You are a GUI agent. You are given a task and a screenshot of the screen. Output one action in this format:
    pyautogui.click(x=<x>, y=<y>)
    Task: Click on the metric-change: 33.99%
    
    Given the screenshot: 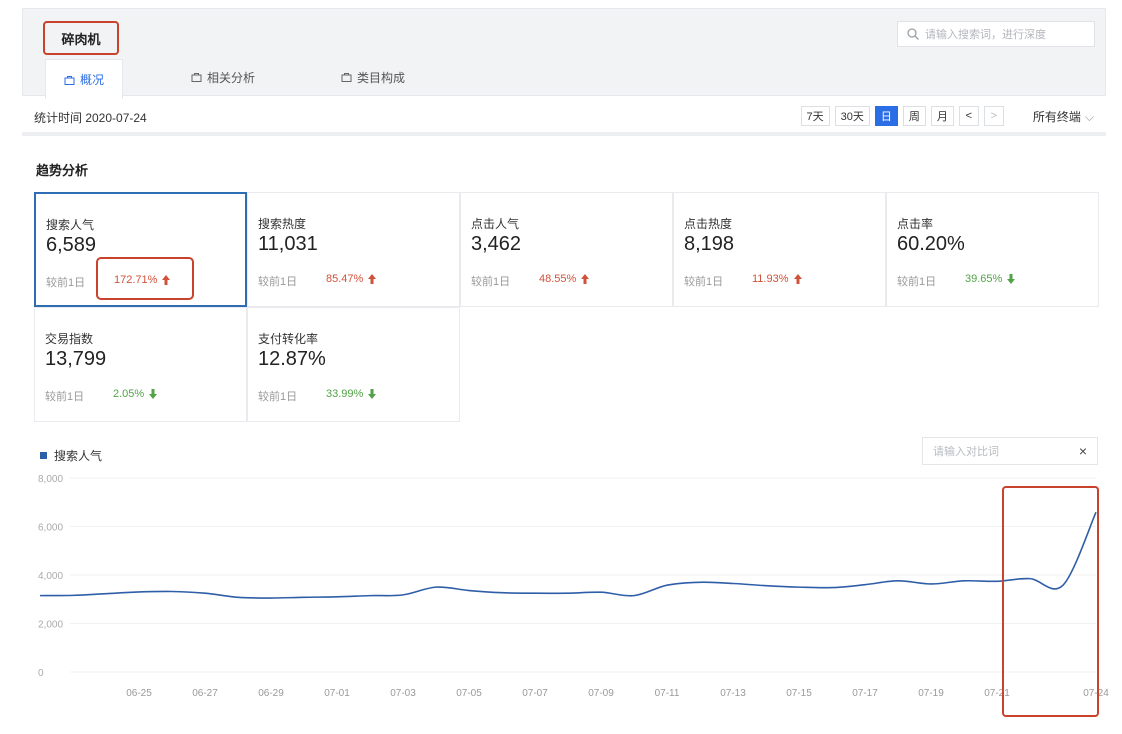 What is the action you would take?
    pyautogui.click(x=351, y=394)
    